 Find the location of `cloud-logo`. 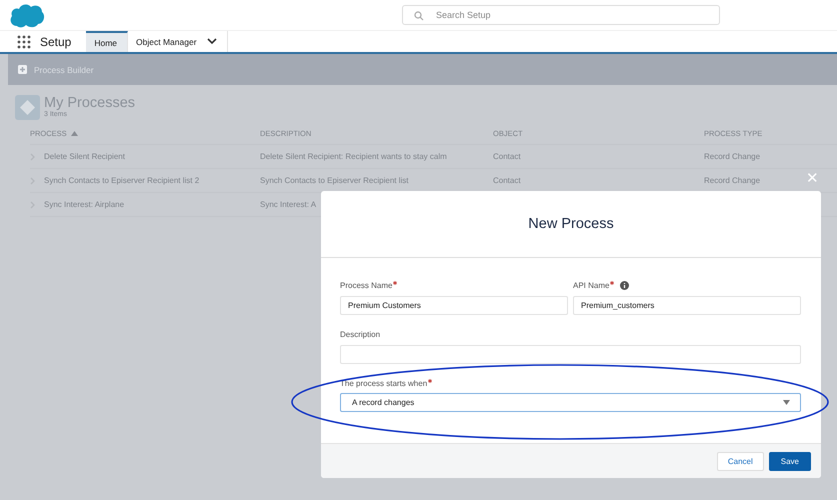

cloud-logo is located at coordinates (27, 15).